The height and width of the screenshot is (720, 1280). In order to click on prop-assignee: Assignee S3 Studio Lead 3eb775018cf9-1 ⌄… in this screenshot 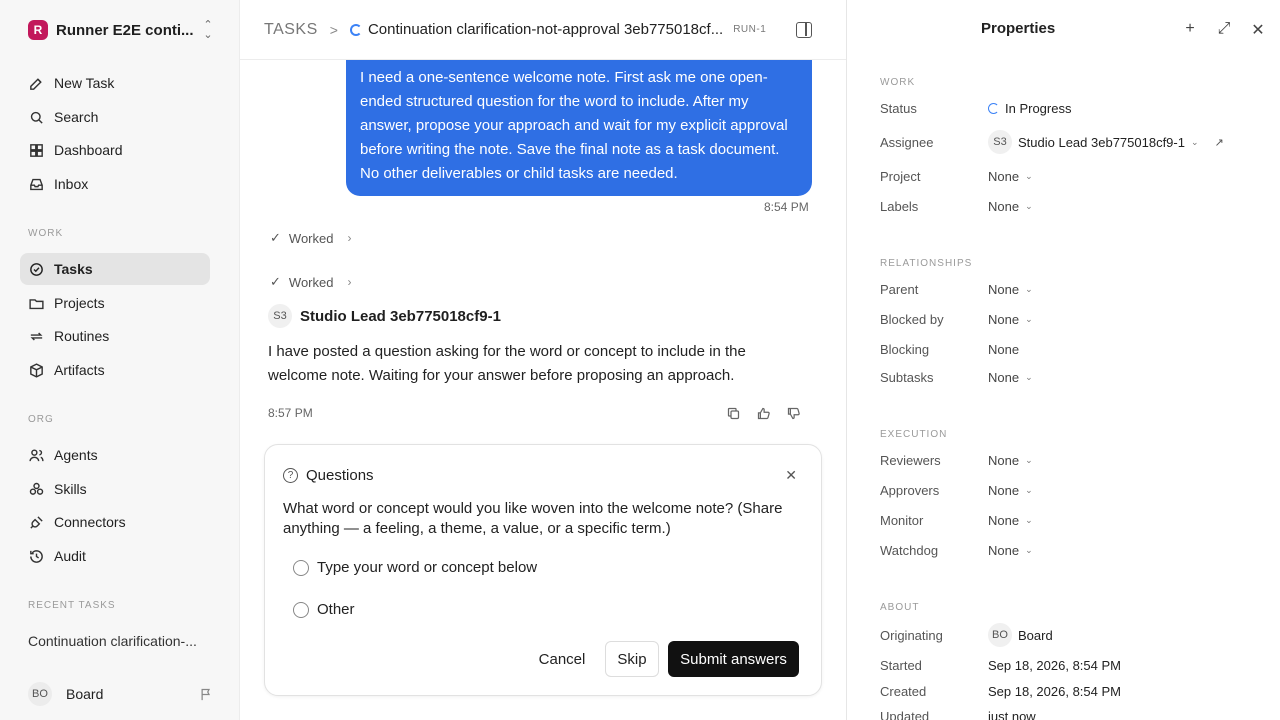, I will do `click(1075, 142)`.